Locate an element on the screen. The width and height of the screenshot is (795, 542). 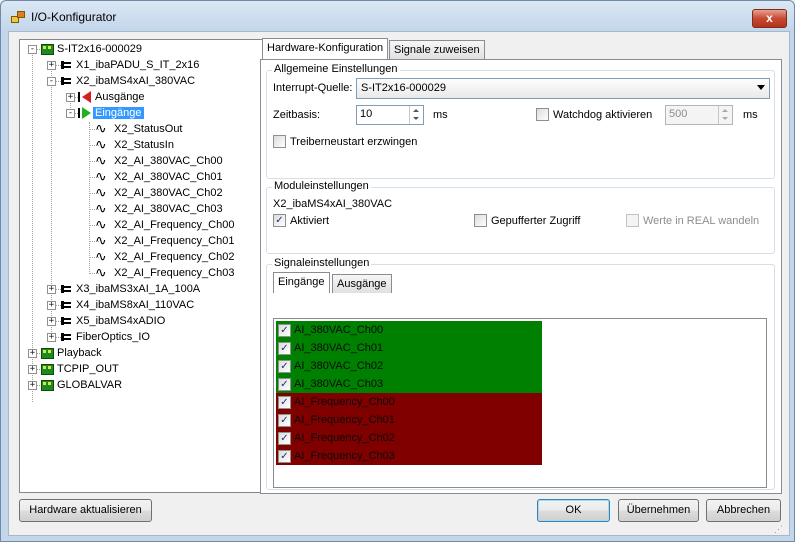
output-icon is located at coordinates (85, 97).